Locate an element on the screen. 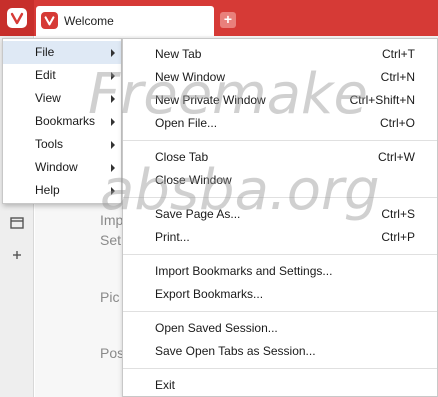 The width and height of the screenshot is (438, 397). menu-item-file: File is located at coordinates (62, 52).